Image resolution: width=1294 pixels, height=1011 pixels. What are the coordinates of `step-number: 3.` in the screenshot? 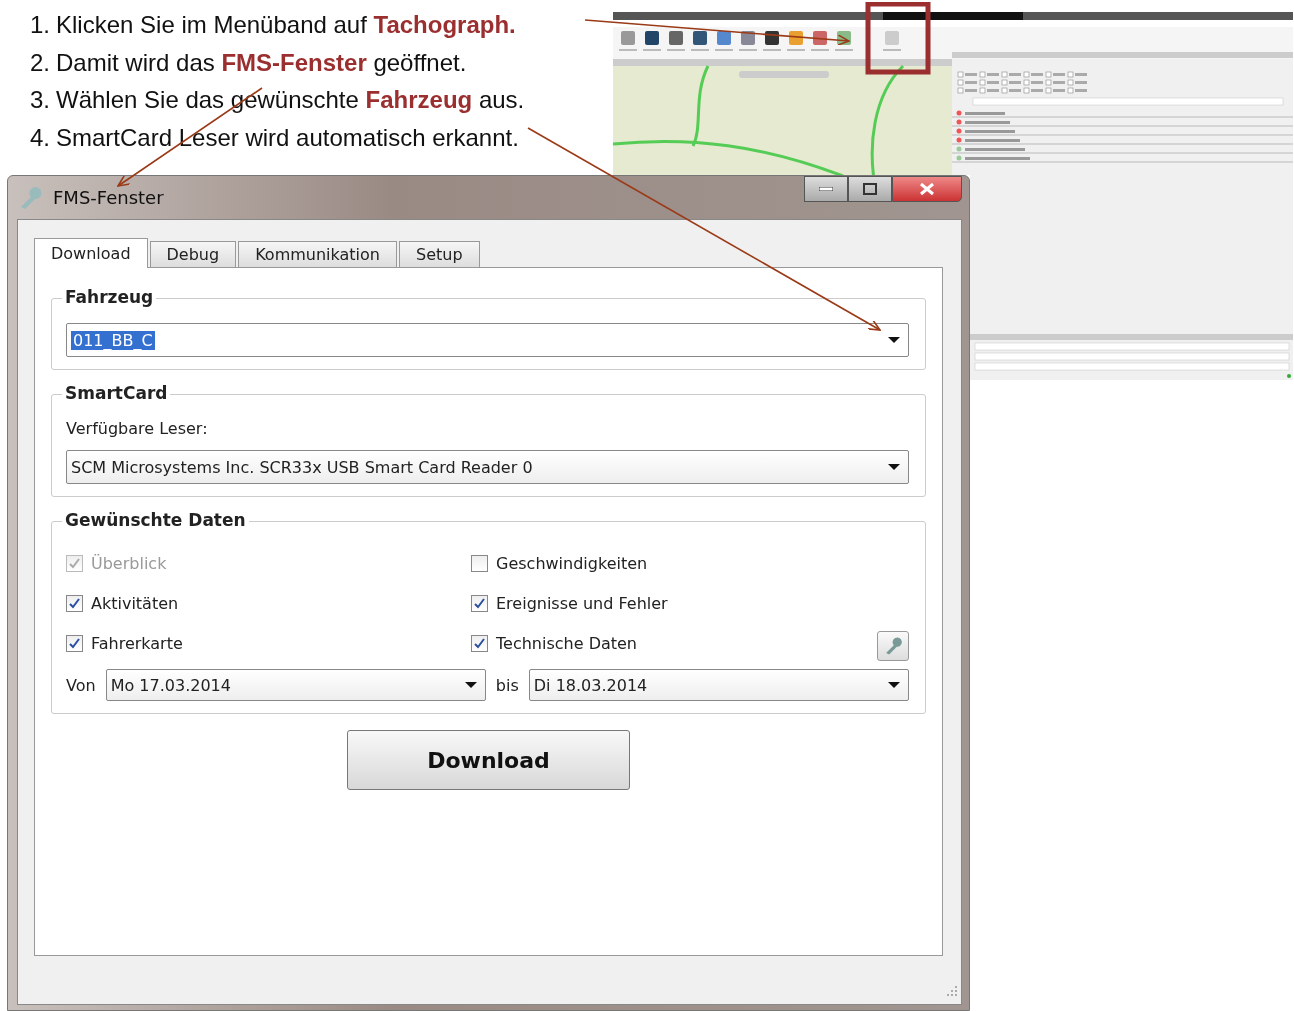 It's located at (40, 100).